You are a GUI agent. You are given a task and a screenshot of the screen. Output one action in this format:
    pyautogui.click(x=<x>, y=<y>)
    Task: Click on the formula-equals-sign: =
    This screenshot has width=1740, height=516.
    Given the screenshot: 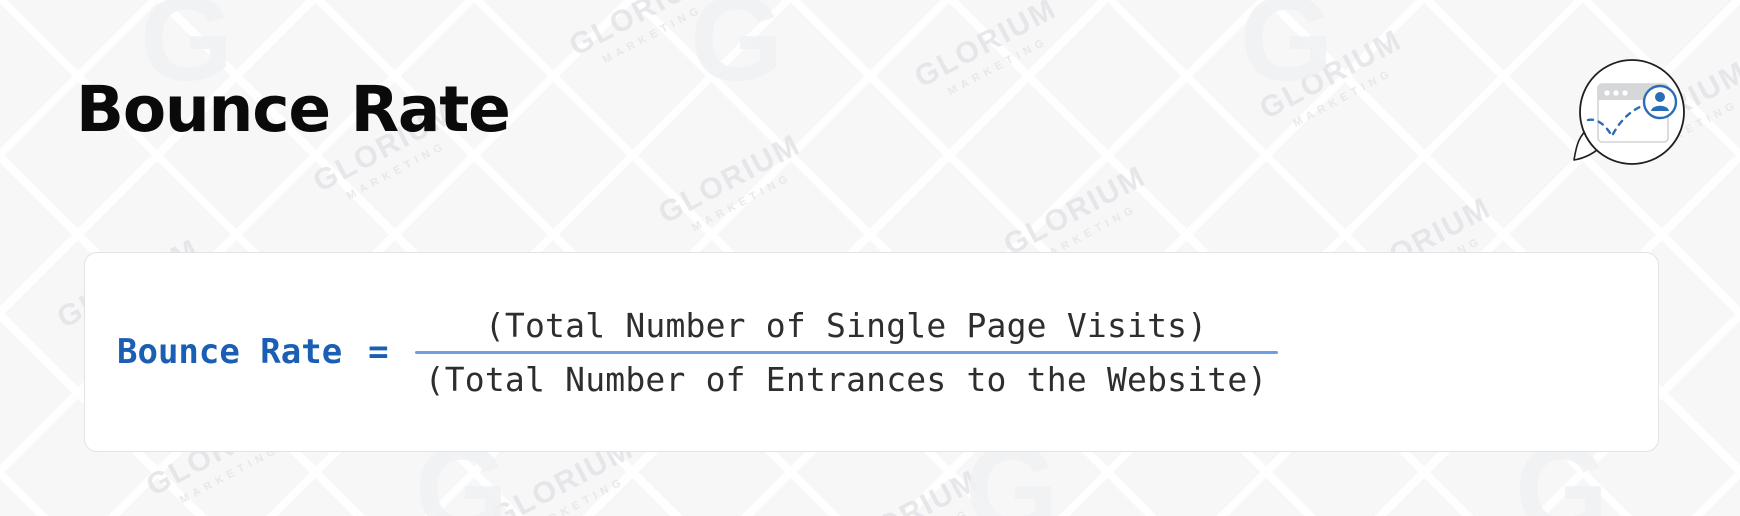 What is the action you would take?
    pyautogui.click(x=378, y=352)
    